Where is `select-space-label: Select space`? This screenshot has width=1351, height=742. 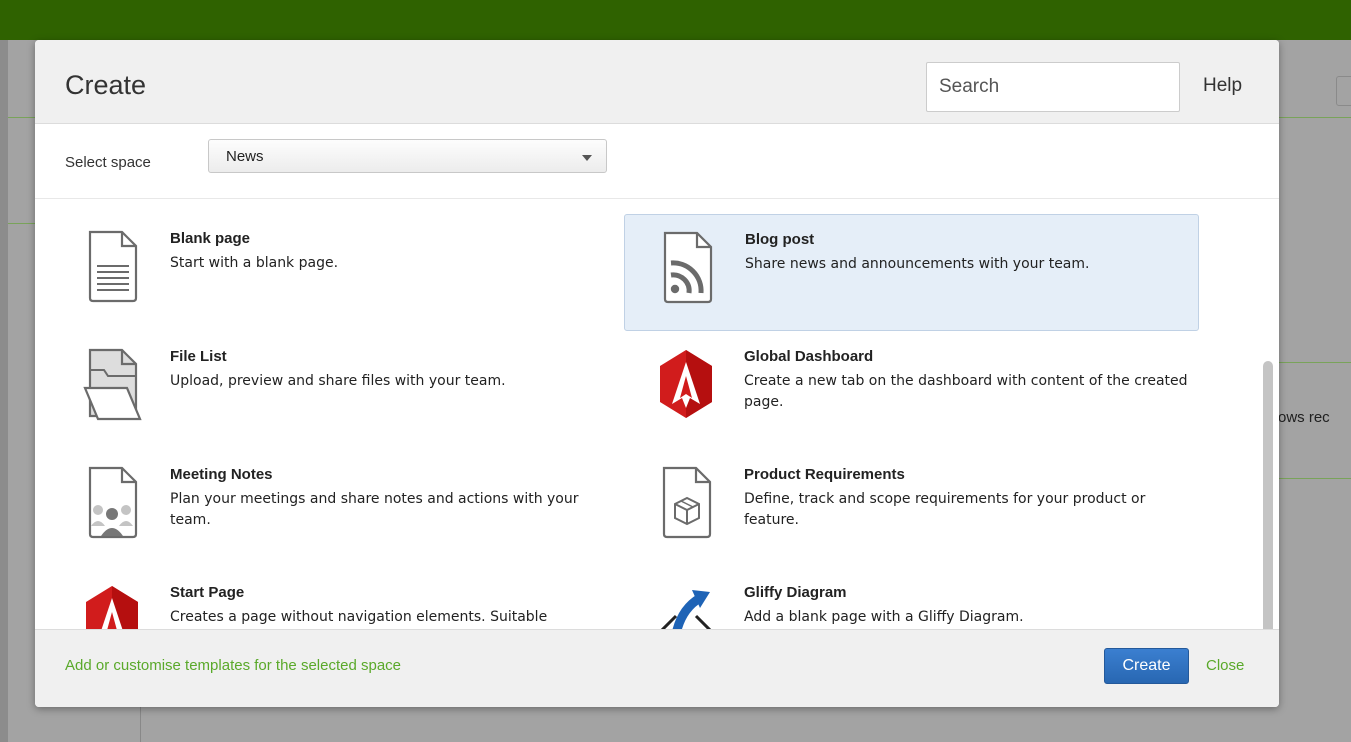
select-space-label: Select space is located at coordinates (108, 162).